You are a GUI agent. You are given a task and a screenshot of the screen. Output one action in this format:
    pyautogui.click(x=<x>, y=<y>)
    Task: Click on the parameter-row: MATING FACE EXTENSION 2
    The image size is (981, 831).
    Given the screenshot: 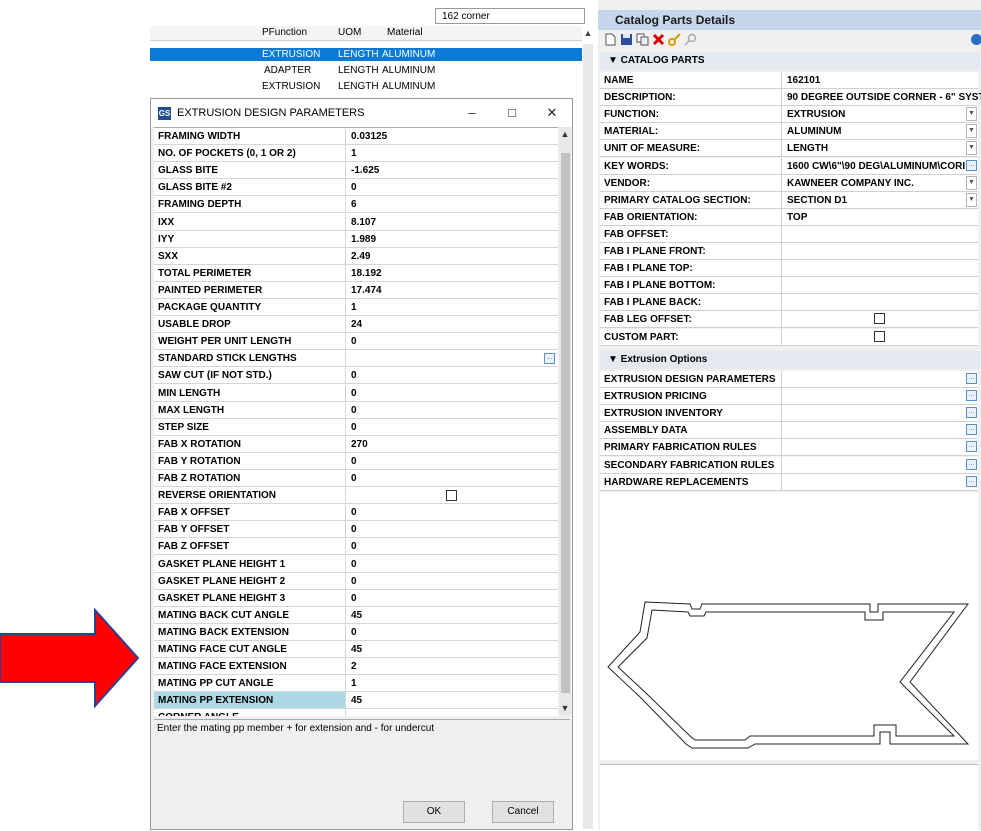 What is the action you would take?
    pyautogui.click(x=356, y=667)
    